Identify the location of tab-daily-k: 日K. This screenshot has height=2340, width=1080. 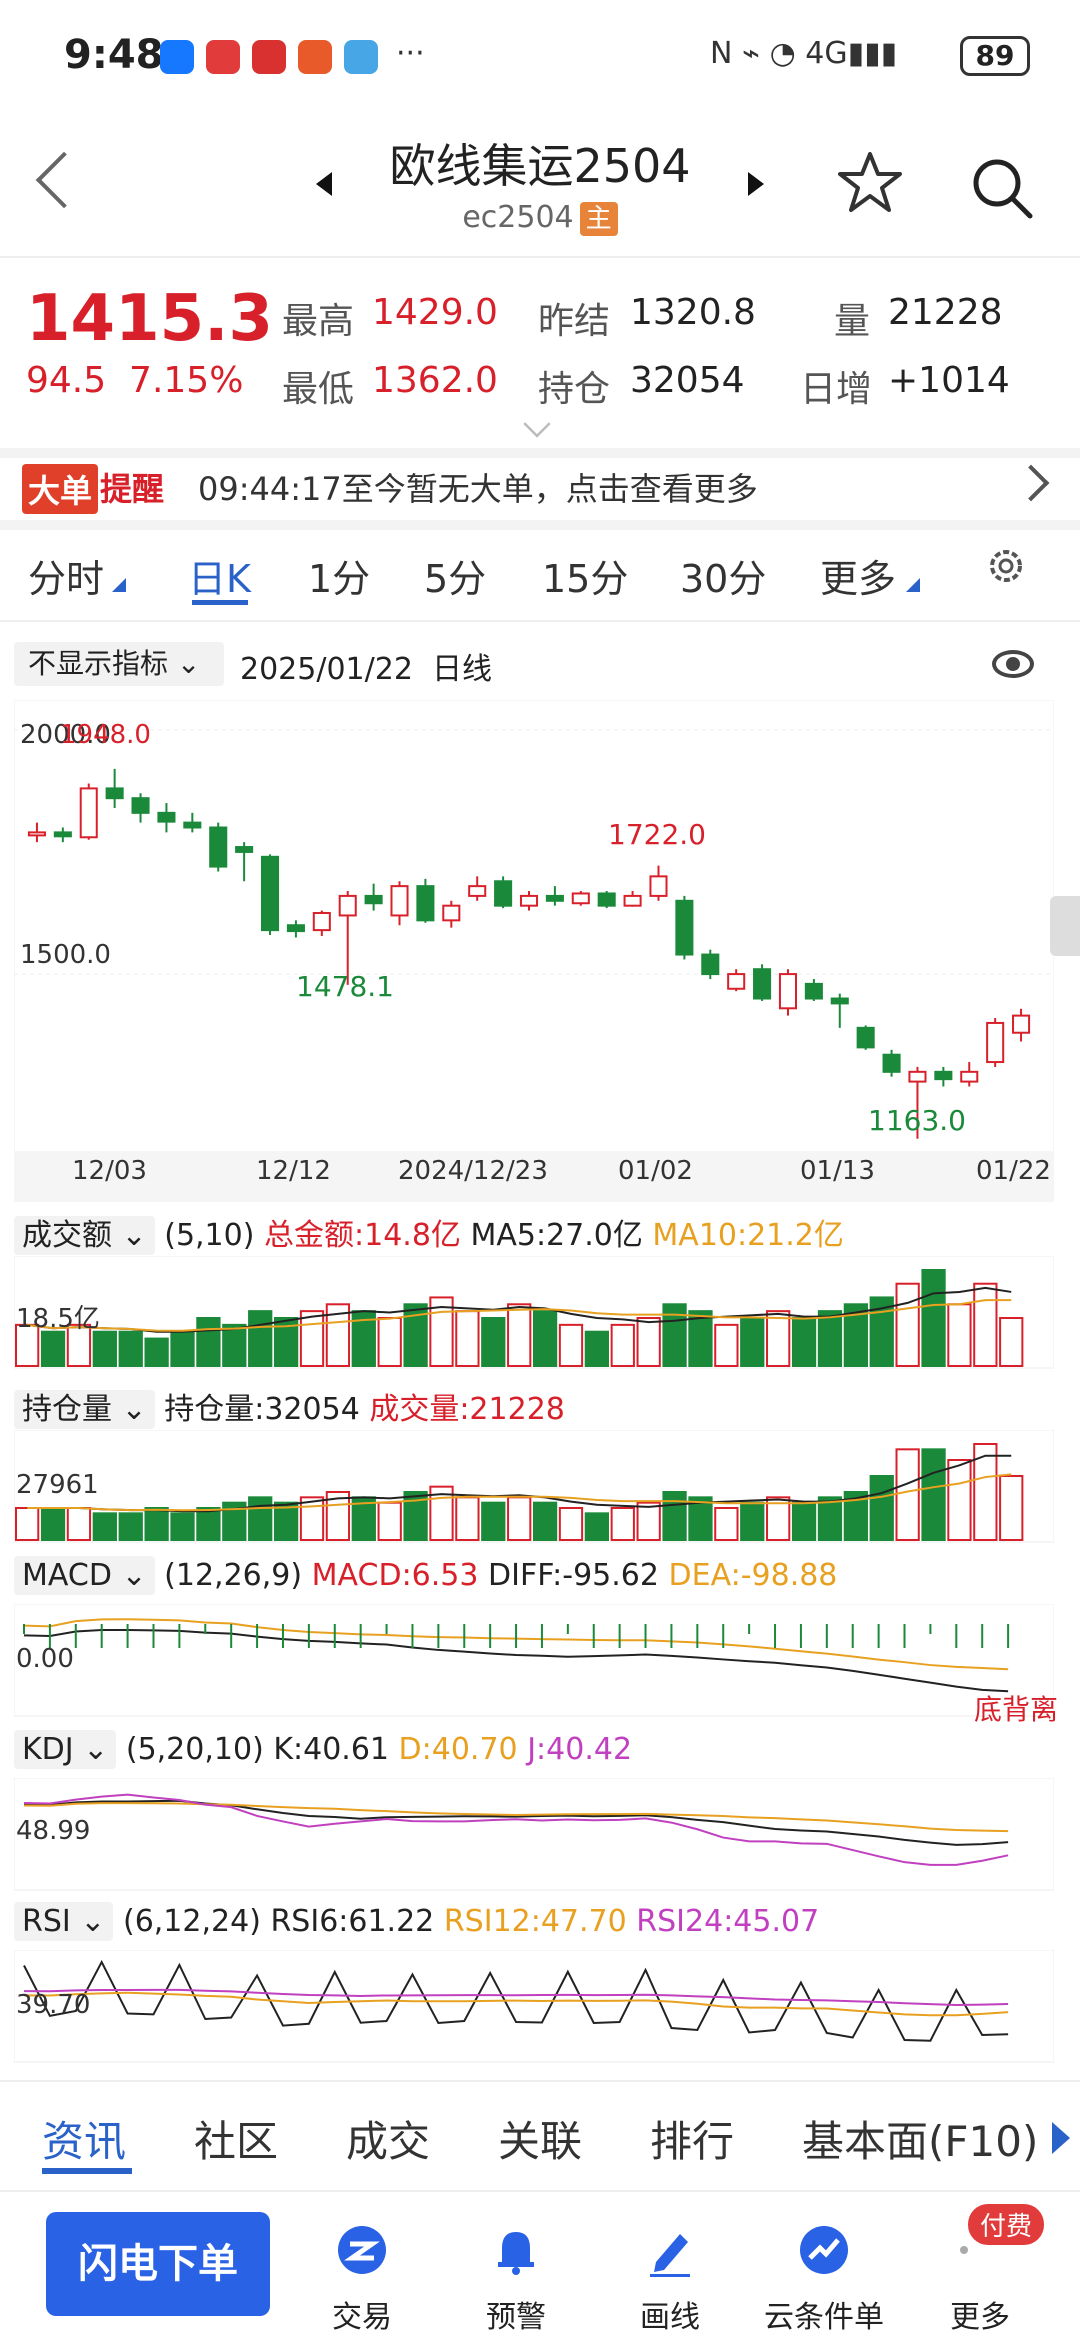
(219, 575).